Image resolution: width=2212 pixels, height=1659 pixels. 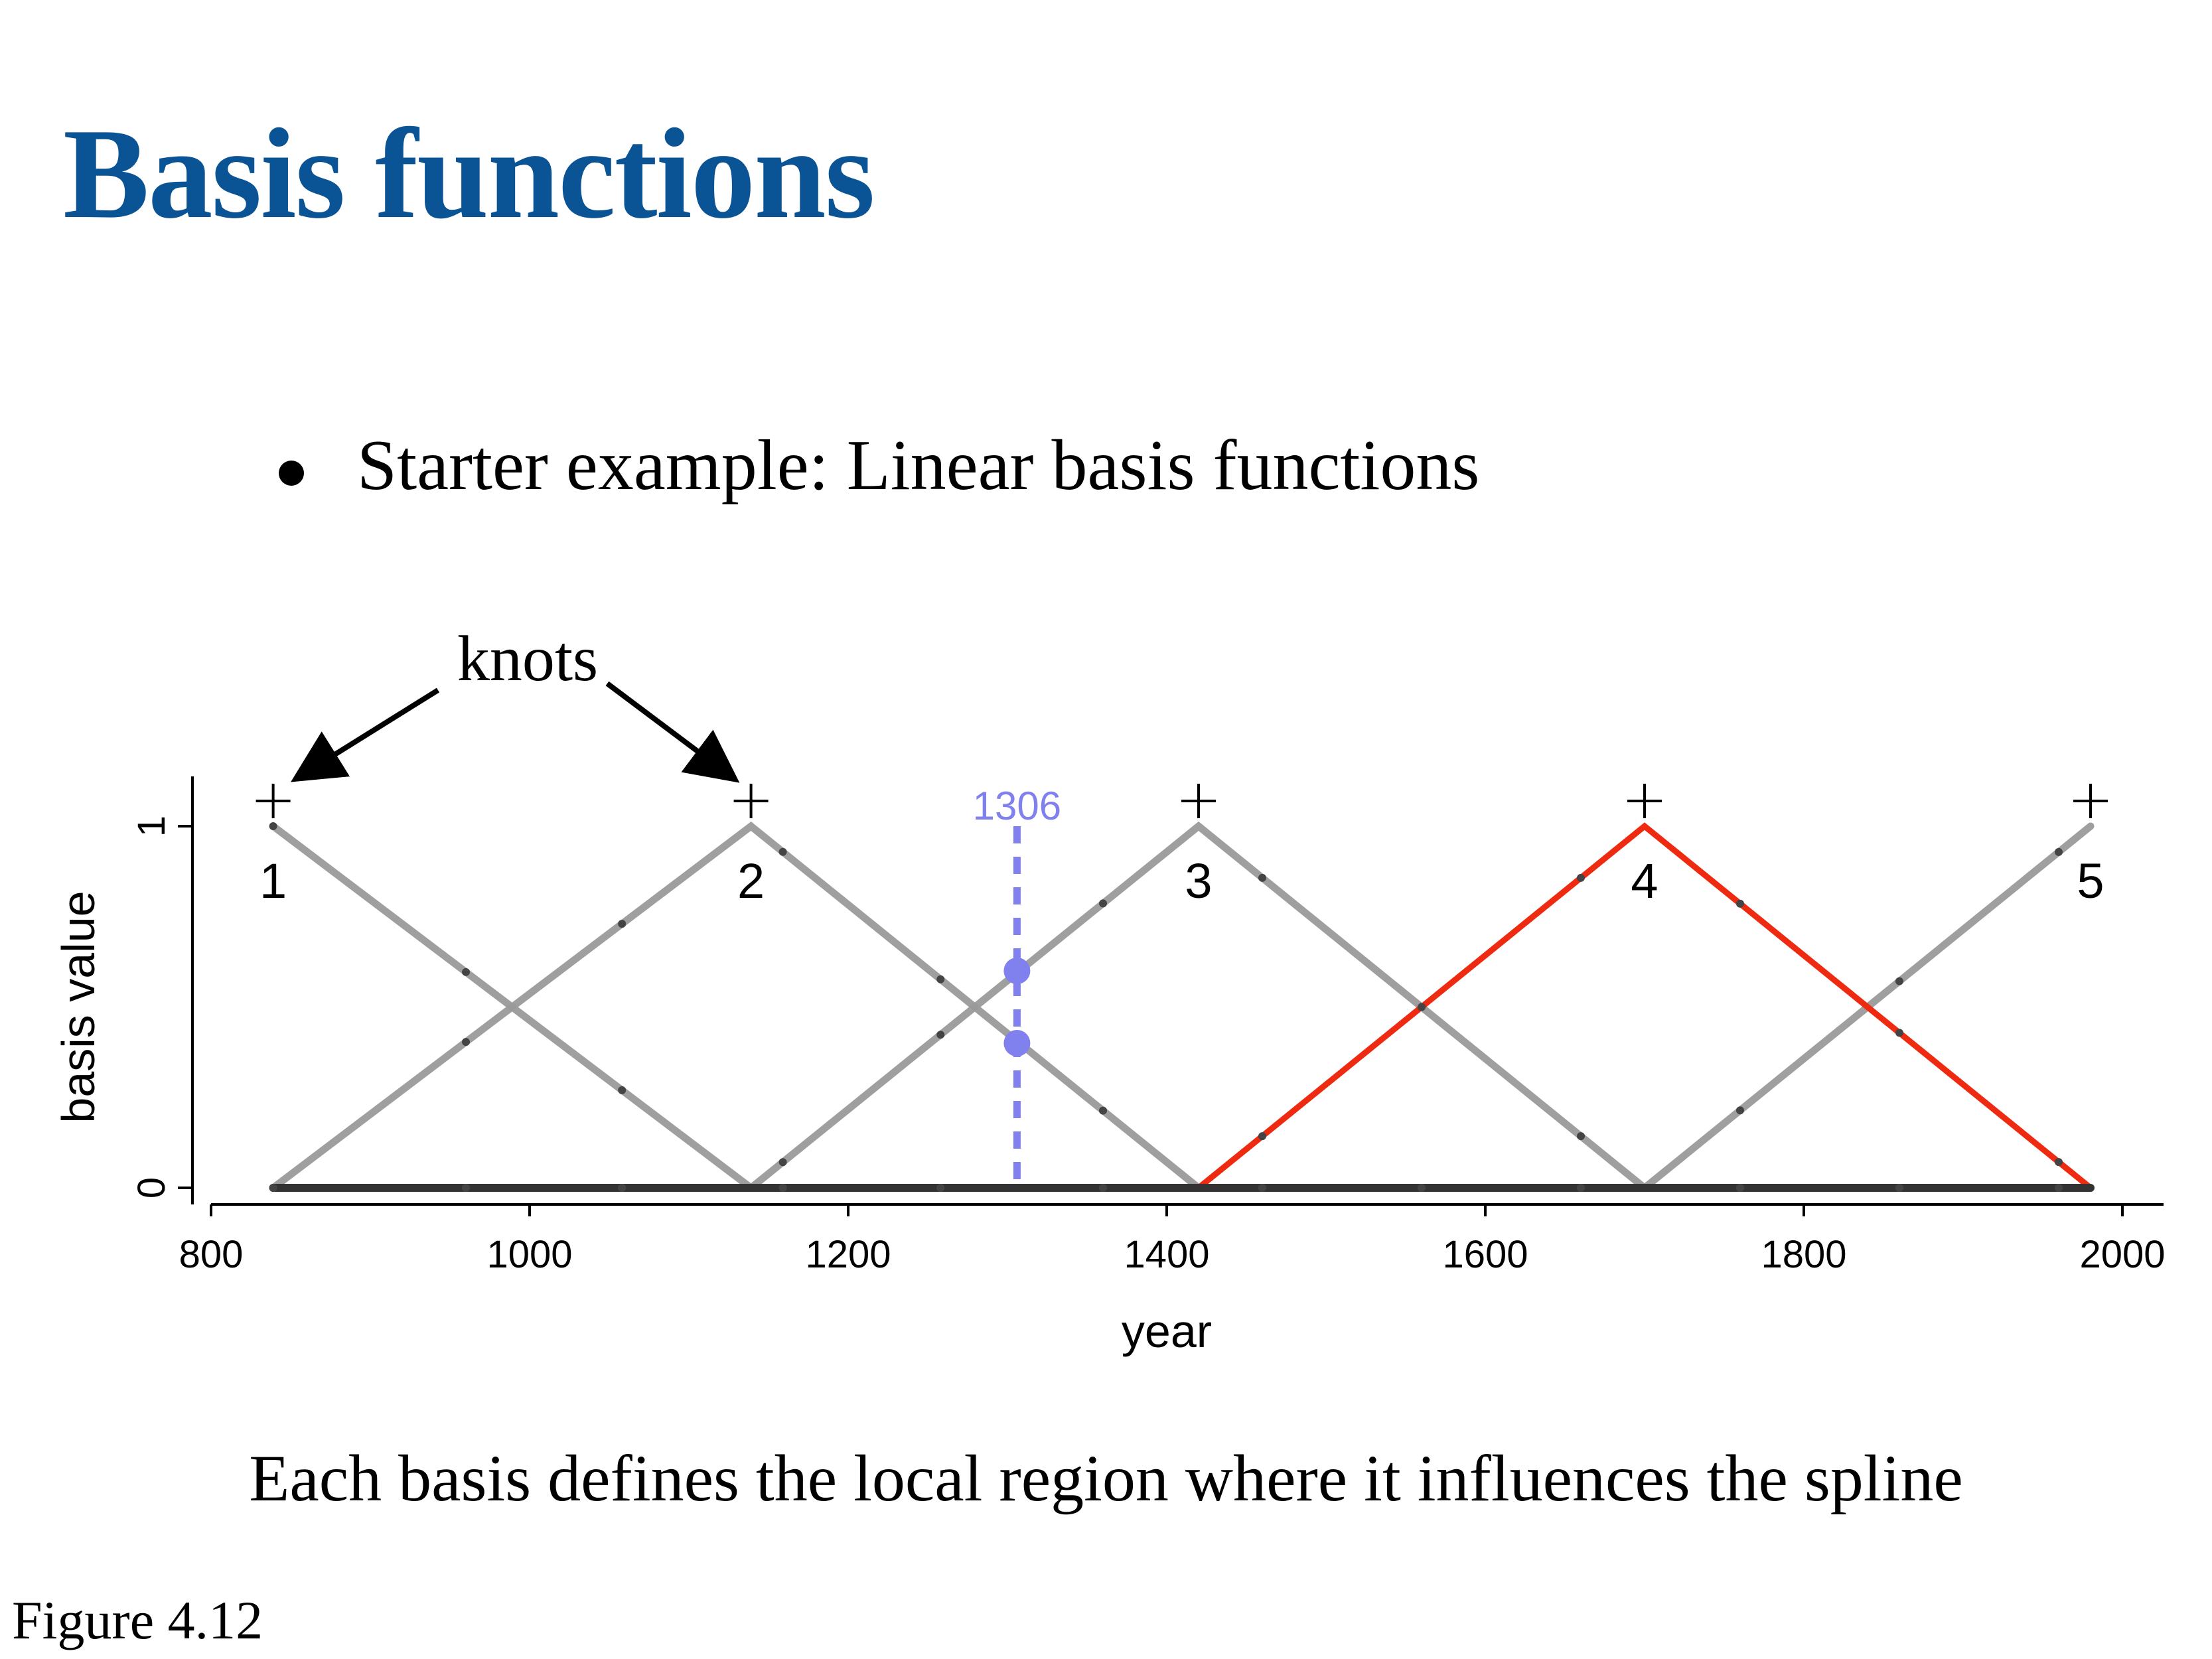 I want to click on year-marker: 1306, so click(x=1017, y=986).